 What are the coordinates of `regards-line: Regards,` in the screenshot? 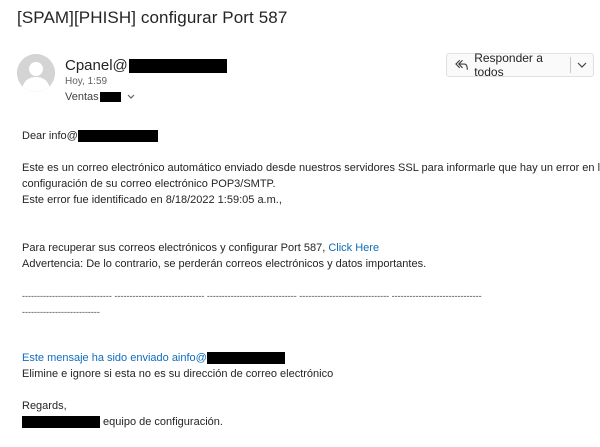 It's located at (44, 406).